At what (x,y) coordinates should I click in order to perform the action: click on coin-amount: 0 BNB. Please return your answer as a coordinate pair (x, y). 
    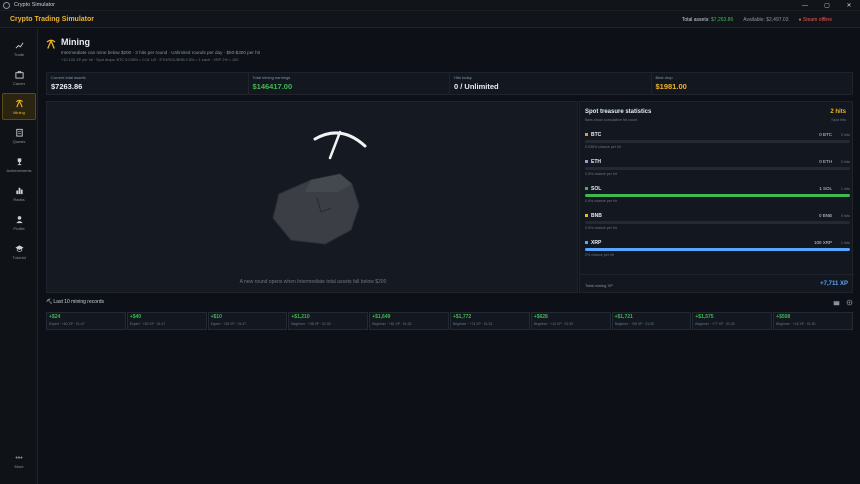
    Looking at the image, I should click on (825, 215).